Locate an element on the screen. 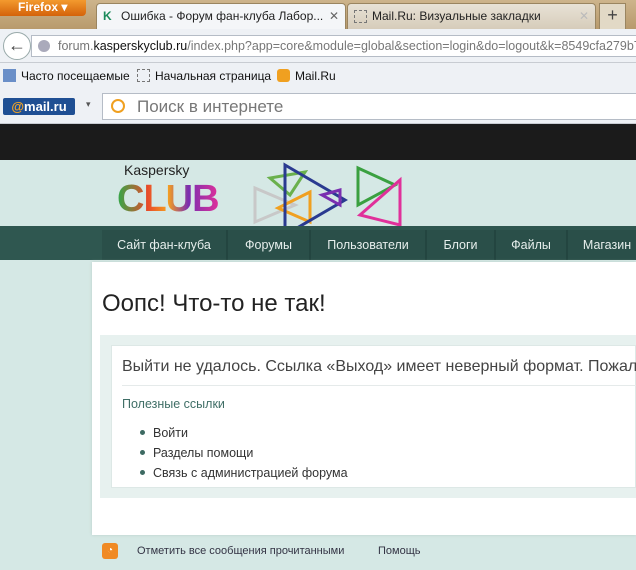 Image resolution: width=636 pixels, height=570 pixels. mailru-icon is located at coordinates (283, 75).